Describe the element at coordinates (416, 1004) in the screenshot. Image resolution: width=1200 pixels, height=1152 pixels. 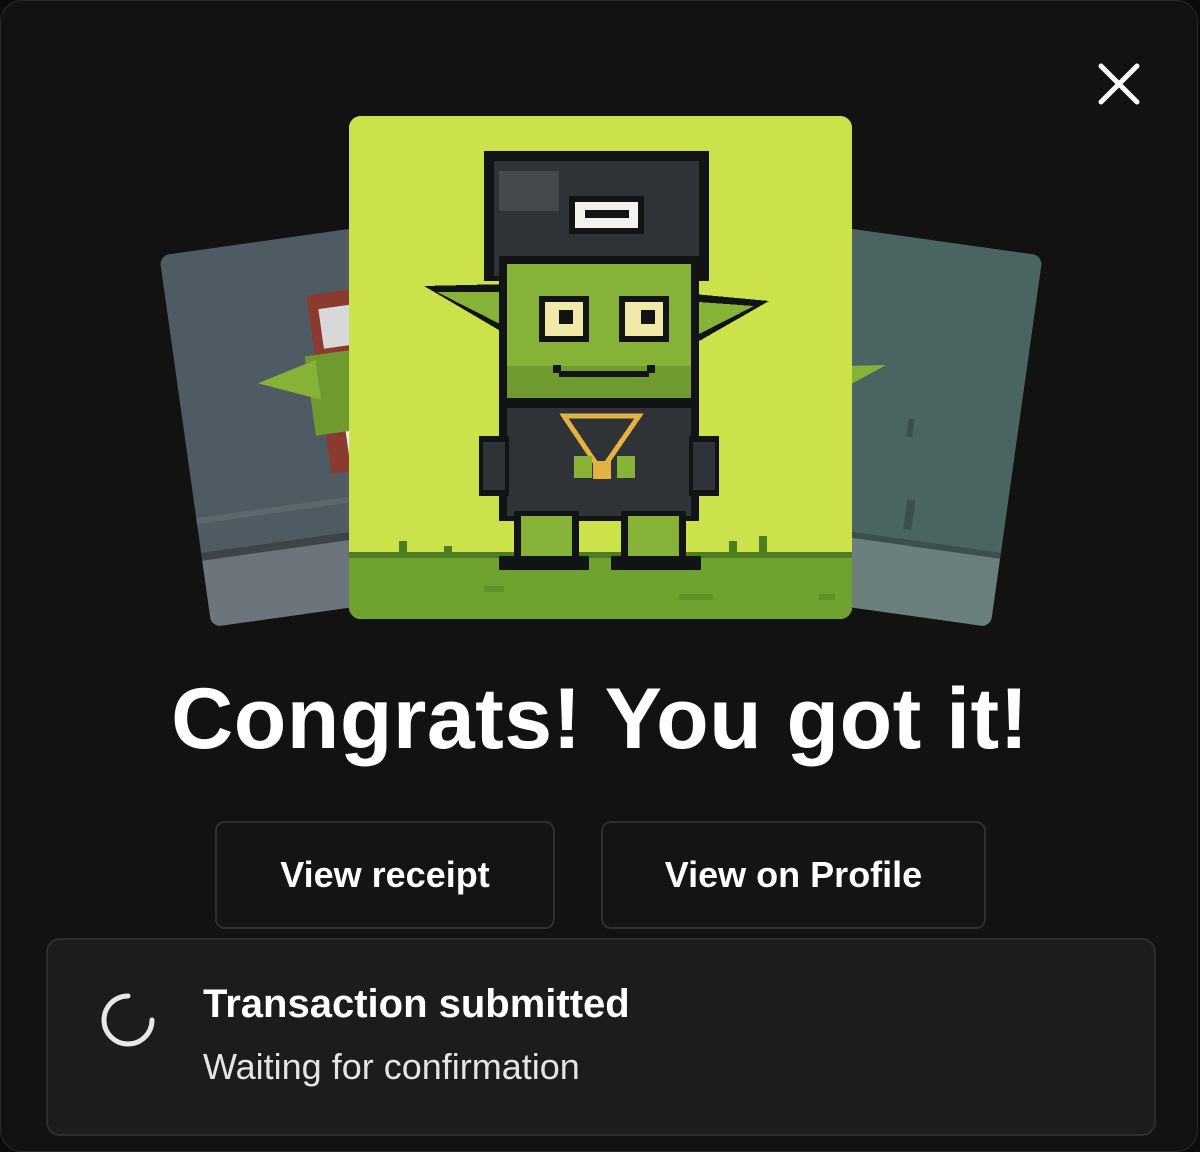
I see `toast-title: Transaction submitted` at that location.